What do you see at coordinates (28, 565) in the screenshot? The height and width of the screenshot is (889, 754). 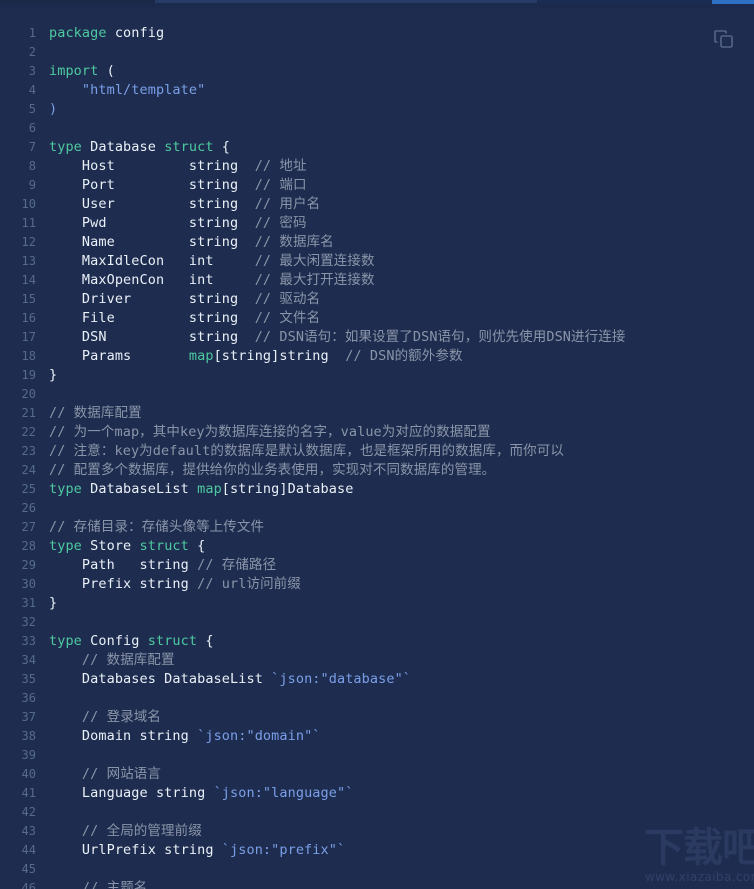 I see `line-number: 29` at bounding box center [28, 565].